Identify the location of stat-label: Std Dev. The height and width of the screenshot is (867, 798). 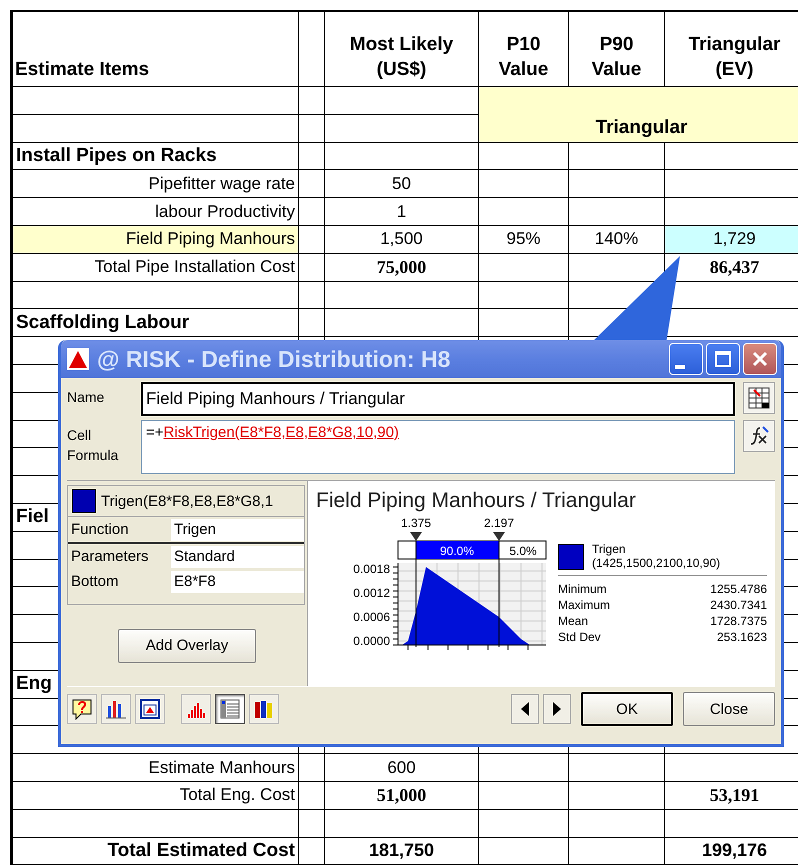
(580, 637).